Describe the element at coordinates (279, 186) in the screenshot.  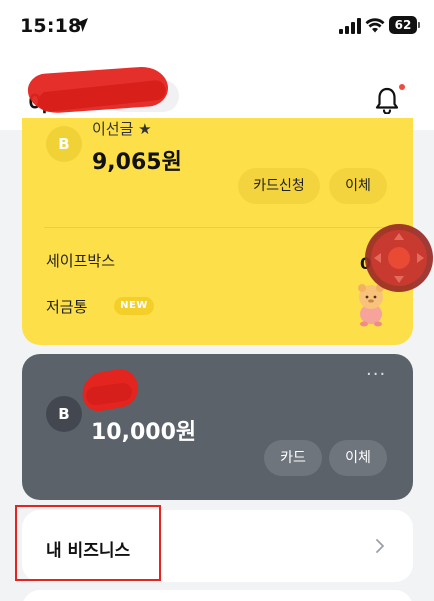
I see `card-apply-button: 카드신청` at that location.